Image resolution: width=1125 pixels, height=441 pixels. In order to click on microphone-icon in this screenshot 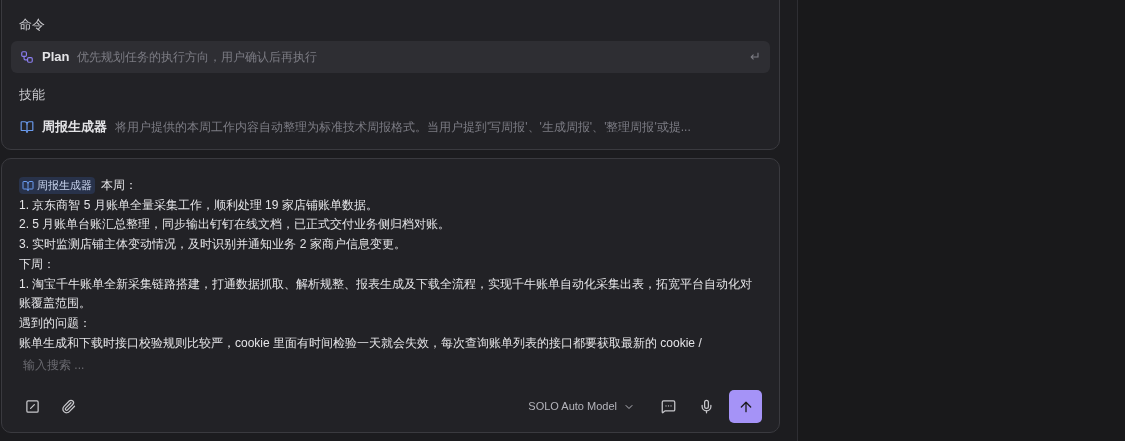, I will do `click(706, 406)`.